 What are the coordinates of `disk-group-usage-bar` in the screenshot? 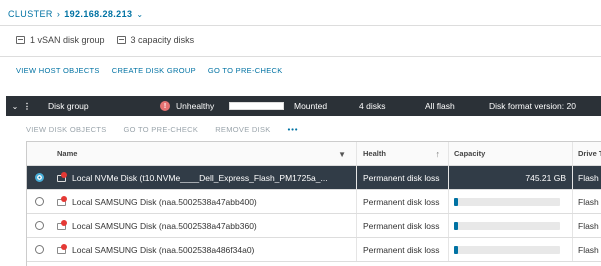 It's located at (256, 106).